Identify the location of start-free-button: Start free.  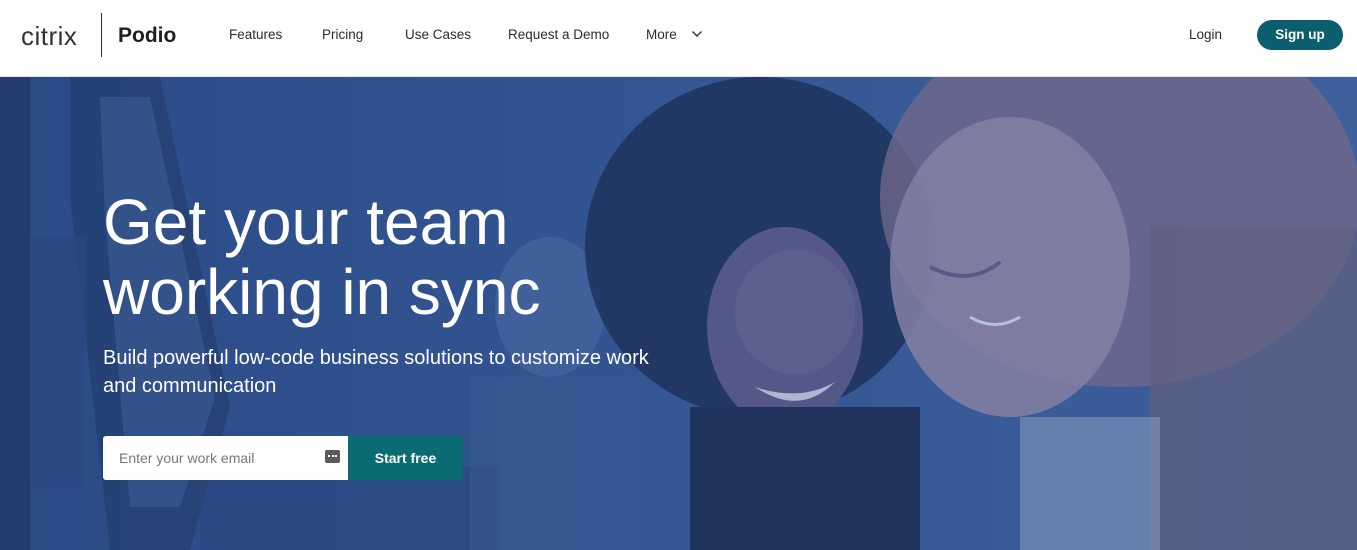
(405, 458).